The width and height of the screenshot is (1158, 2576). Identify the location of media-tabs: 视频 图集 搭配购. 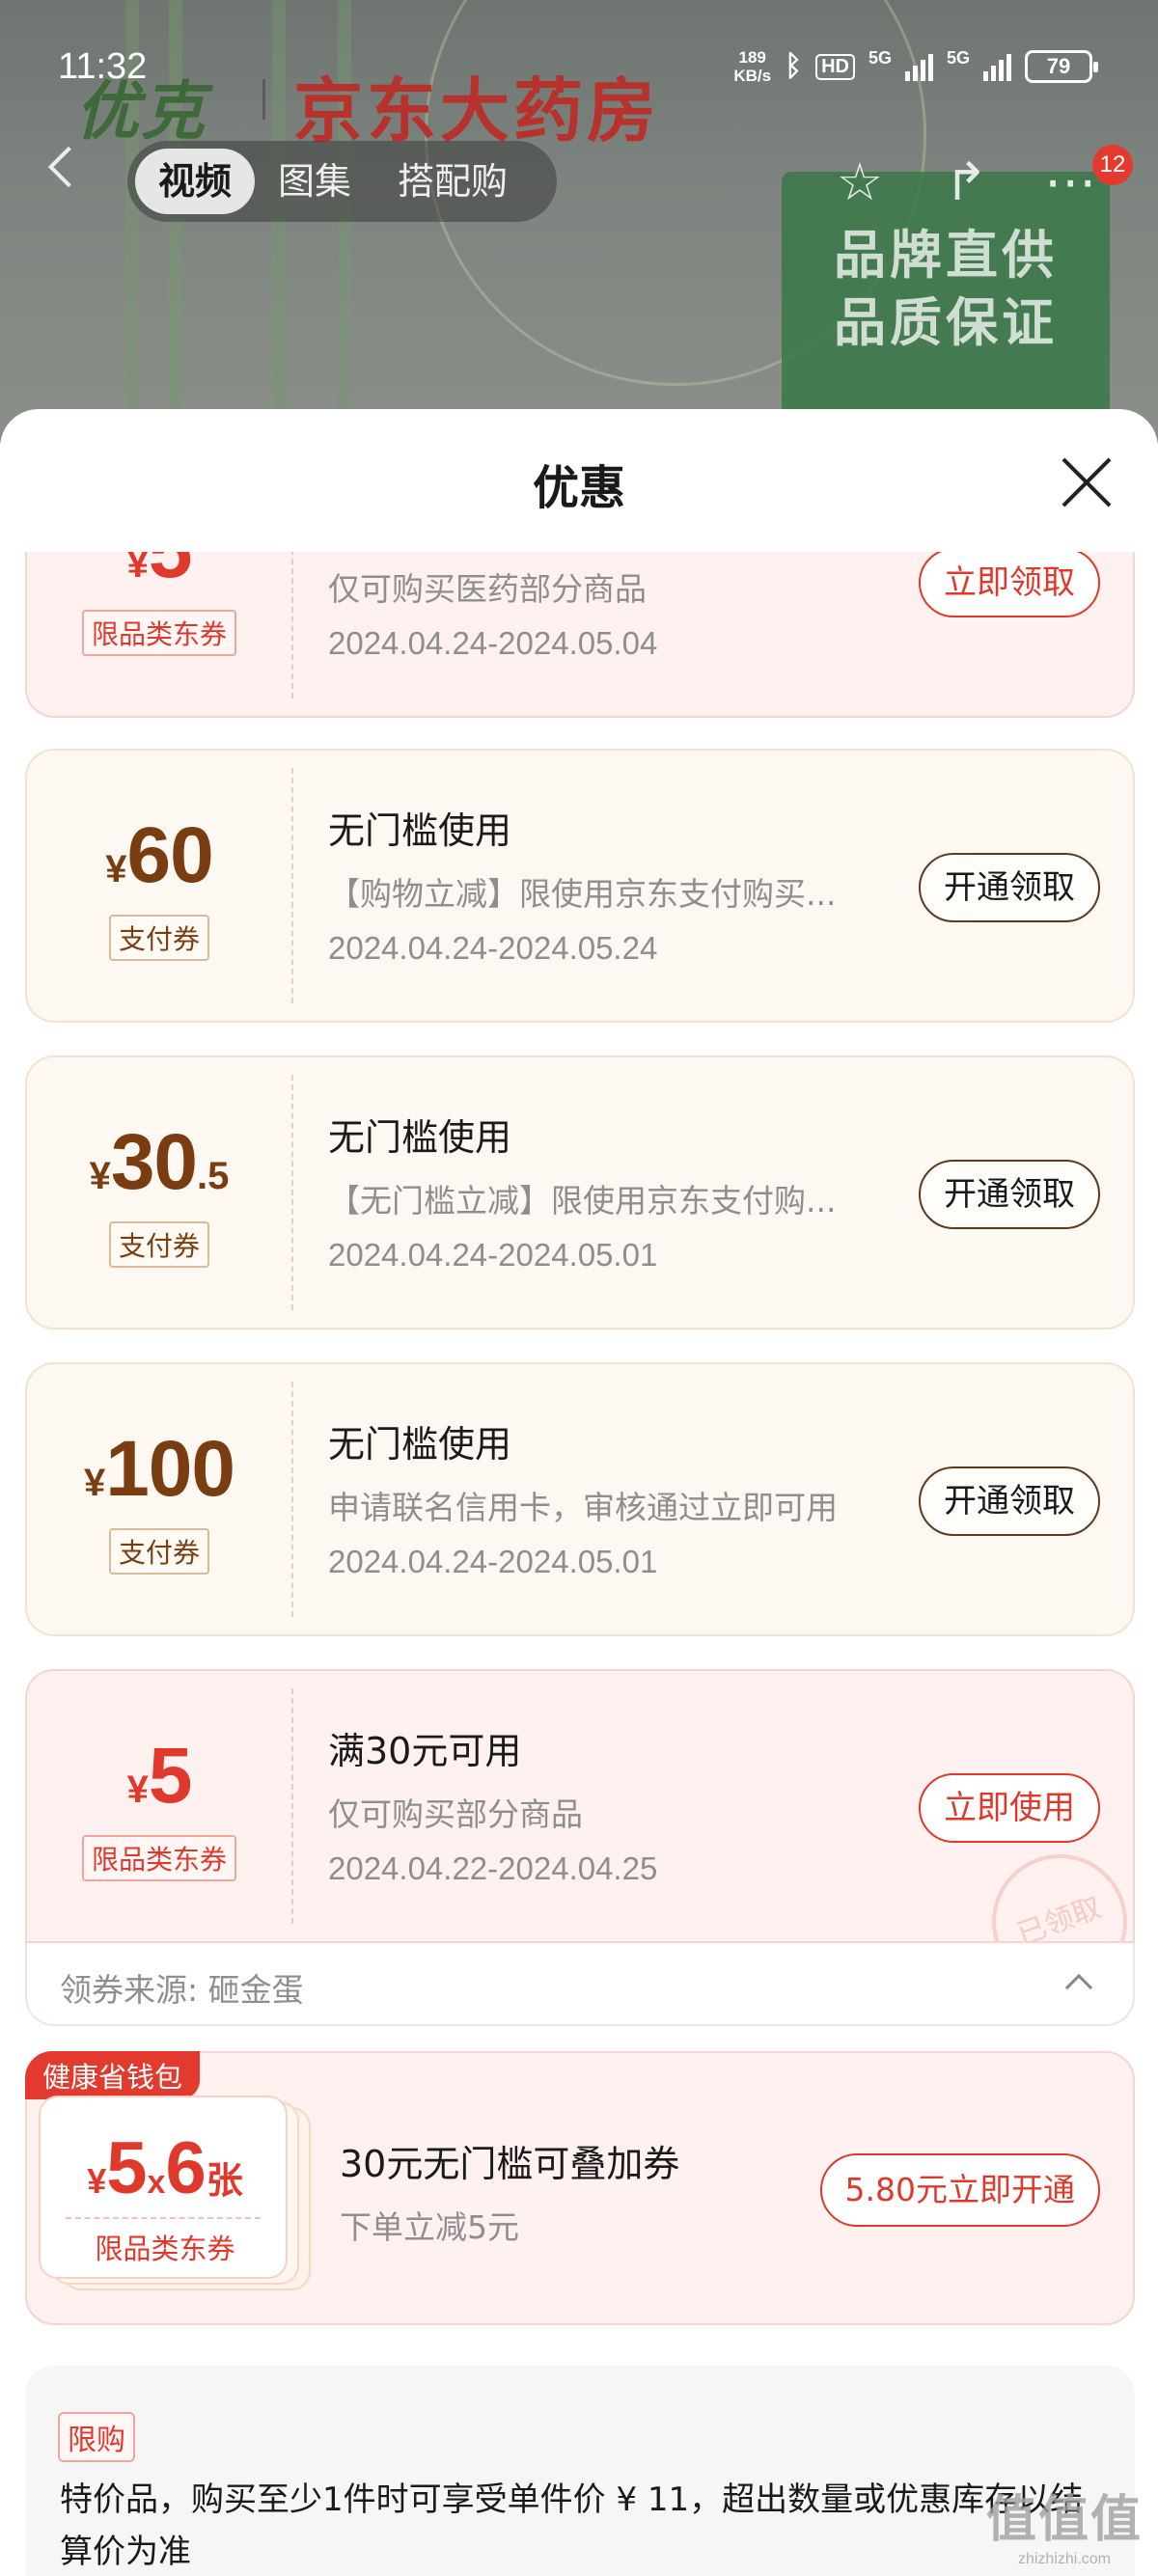
(342, 182).